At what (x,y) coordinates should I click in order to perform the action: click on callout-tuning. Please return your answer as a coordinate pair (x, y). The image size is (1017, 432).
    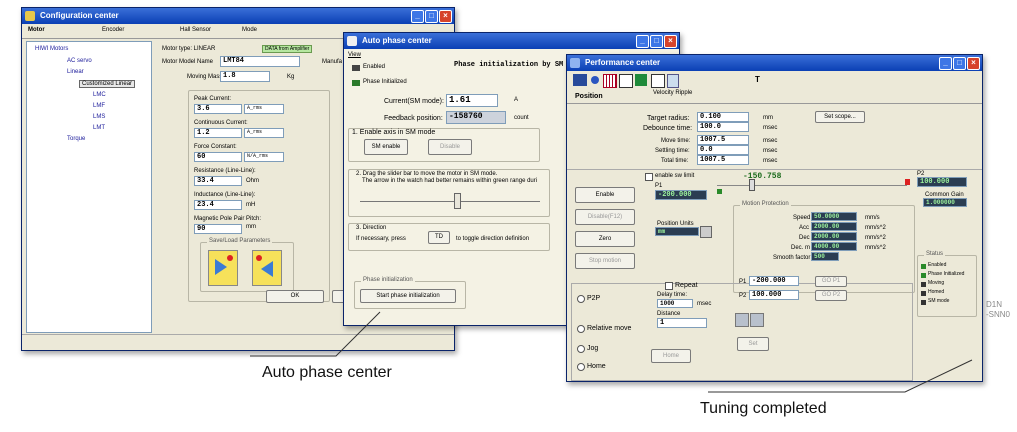
    Looking at the image, I should click on (840, 376).